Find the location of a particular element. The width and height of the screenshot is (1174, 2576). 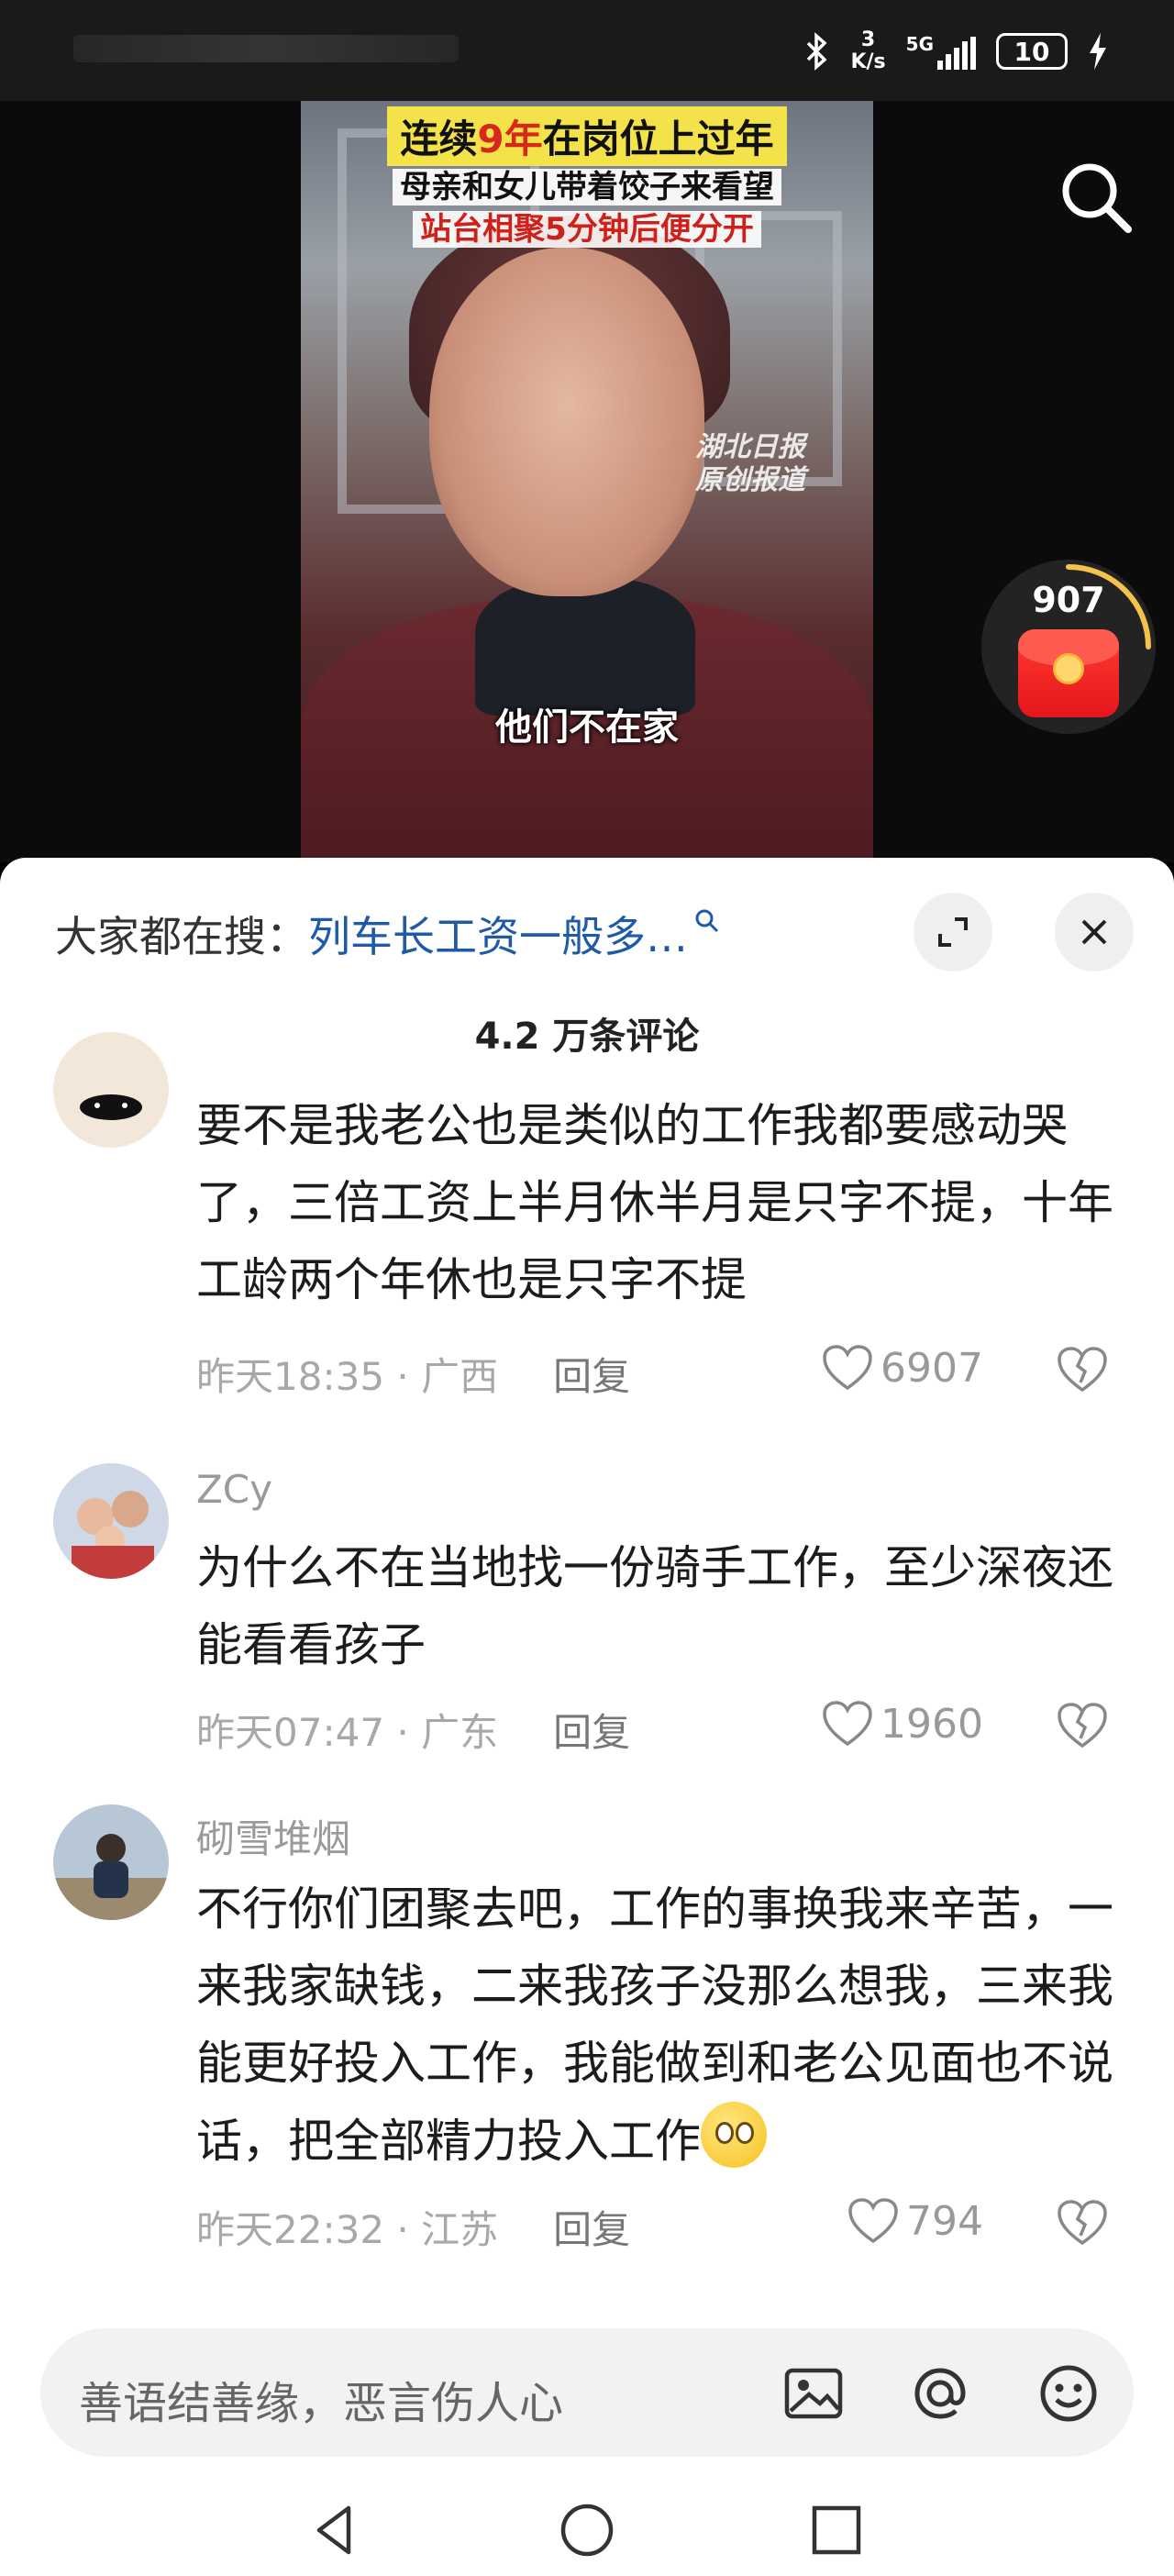

network-speed: 3 K/s is located at coordinates (867, 51).